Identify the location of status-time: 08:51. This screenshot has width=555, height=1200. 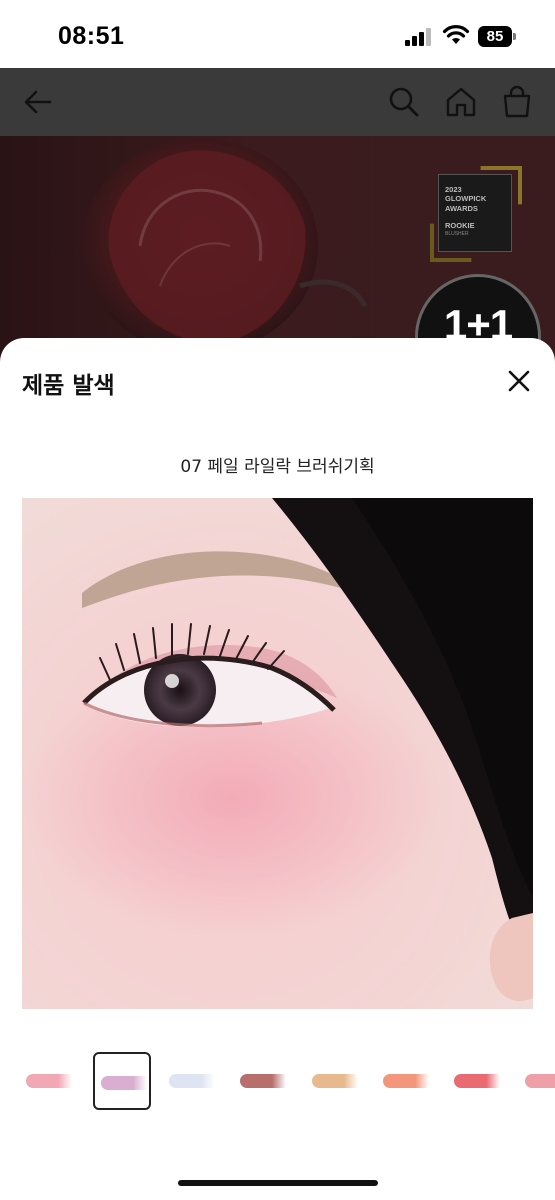
(91, 36).